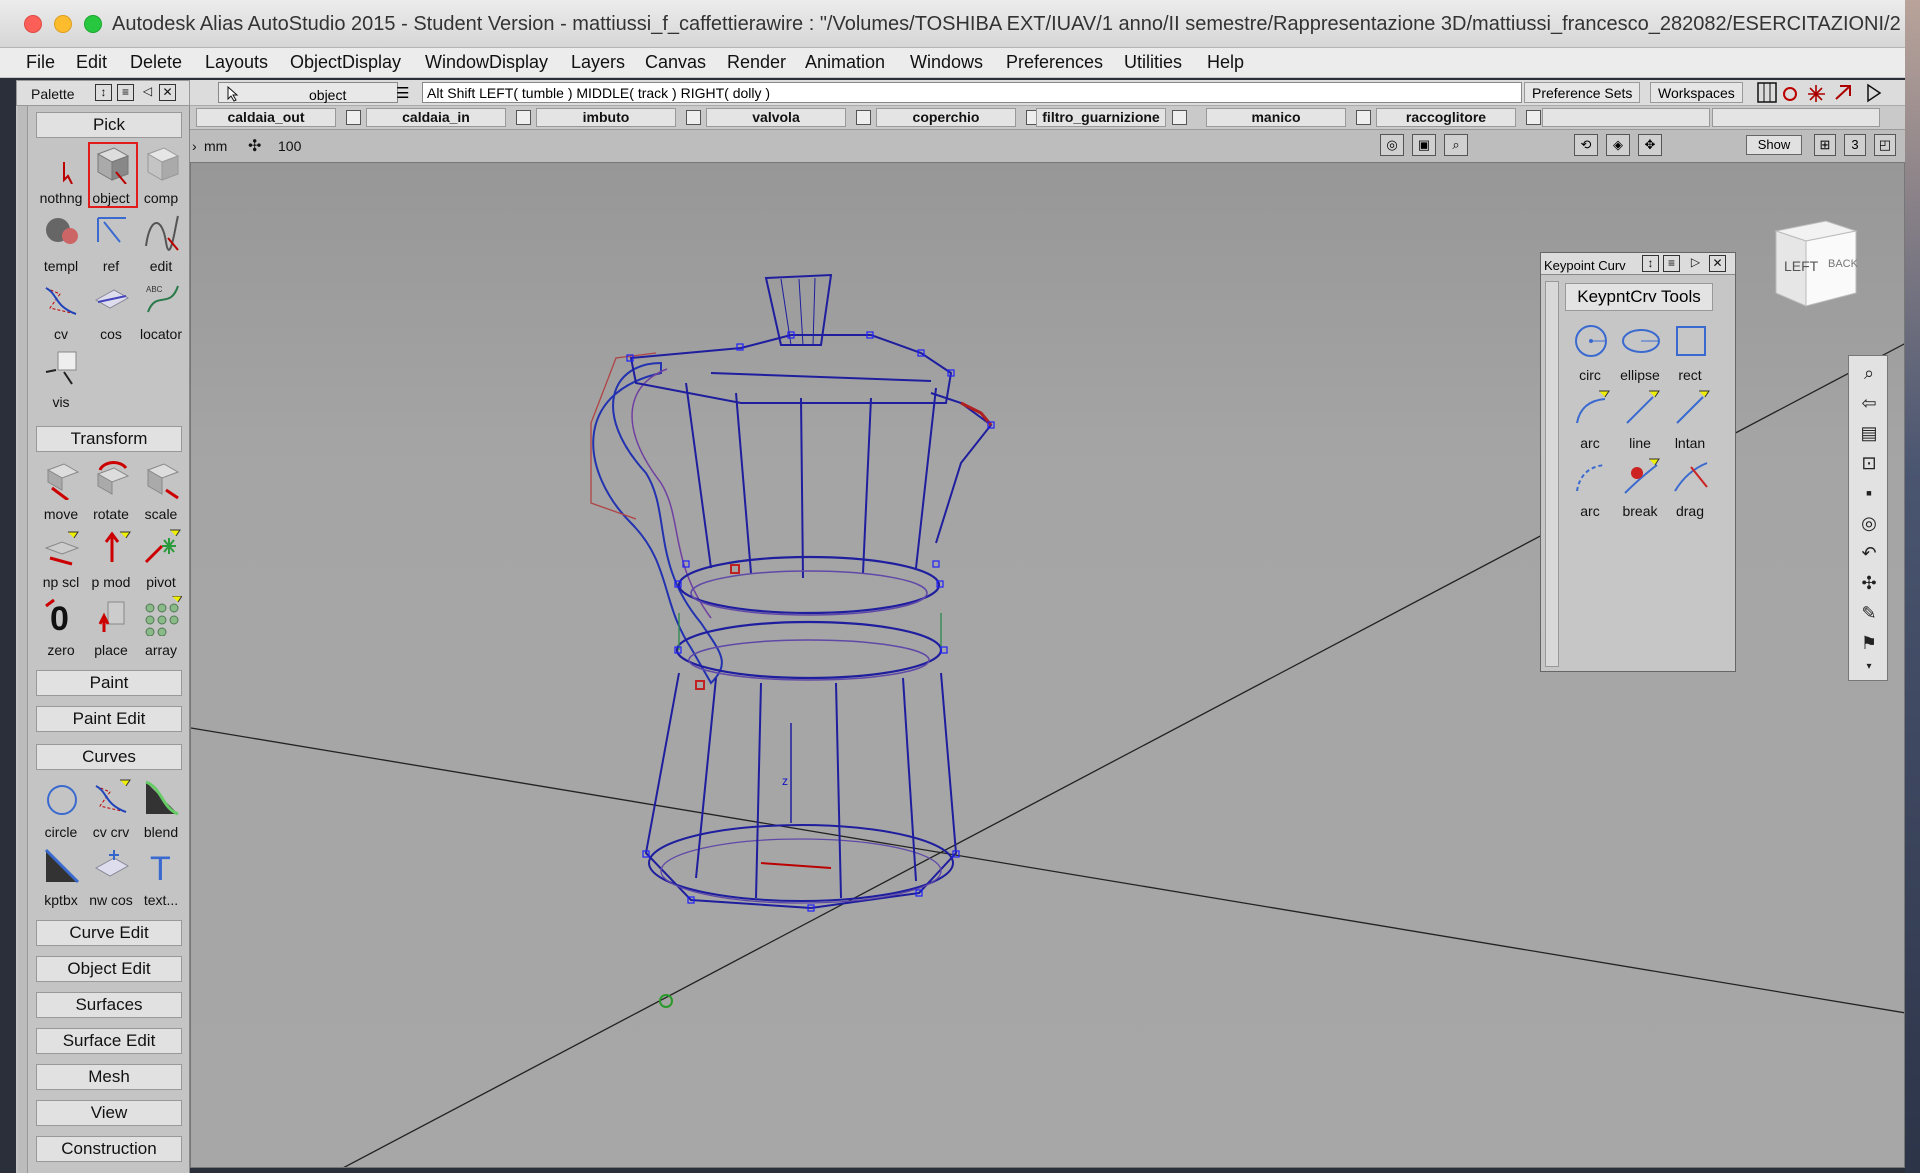 The width and height of the screenshot is (1920, 1173). I want to click on layer-label: coperchio, so click(946, 117).